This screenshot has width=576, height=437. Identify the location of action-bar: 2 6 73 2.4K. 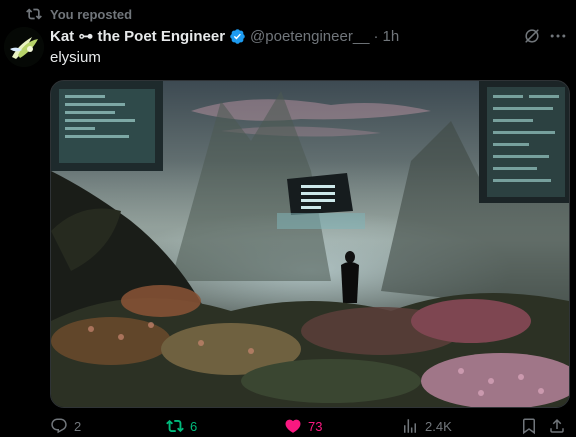
(288, 426).